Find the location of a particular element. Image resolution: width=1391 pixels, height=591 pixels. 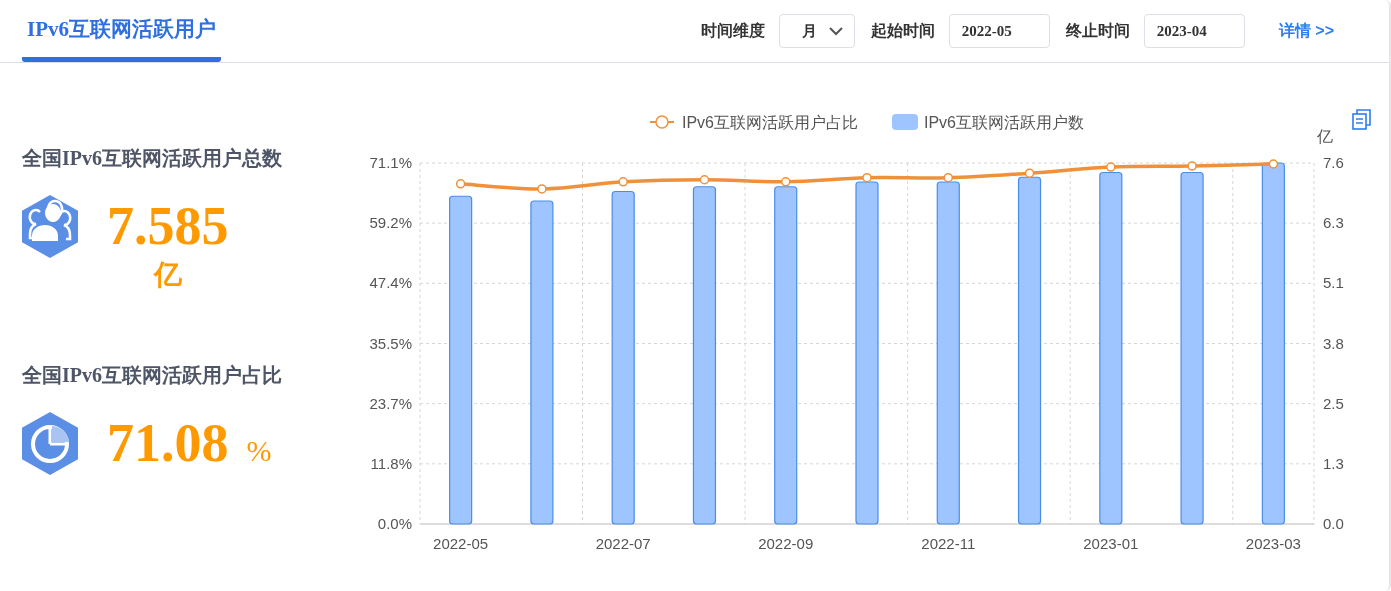

axis-label: 2023-03 is located at coordinates (1273, 543).